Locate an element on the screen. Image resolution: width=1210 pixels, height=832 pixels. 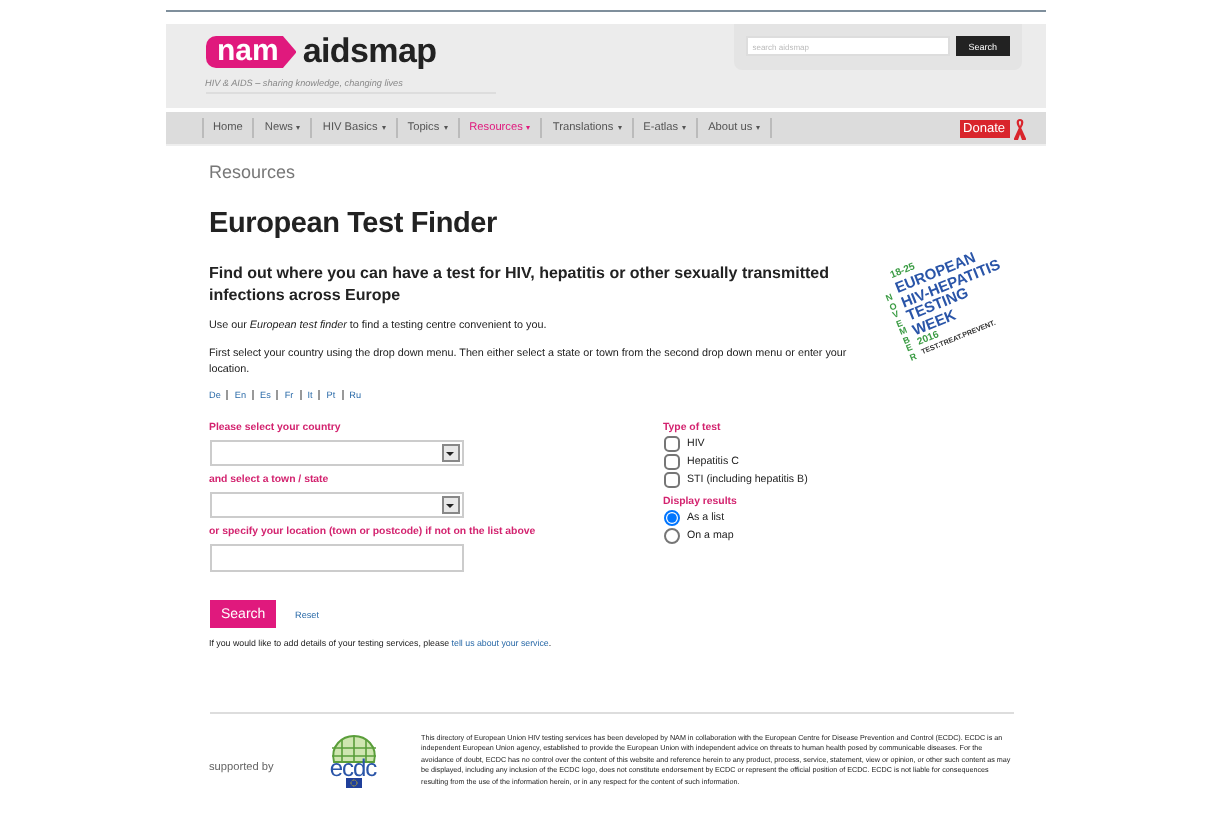
ecdc-logo: ecdc is located at coordinates (353, 768).